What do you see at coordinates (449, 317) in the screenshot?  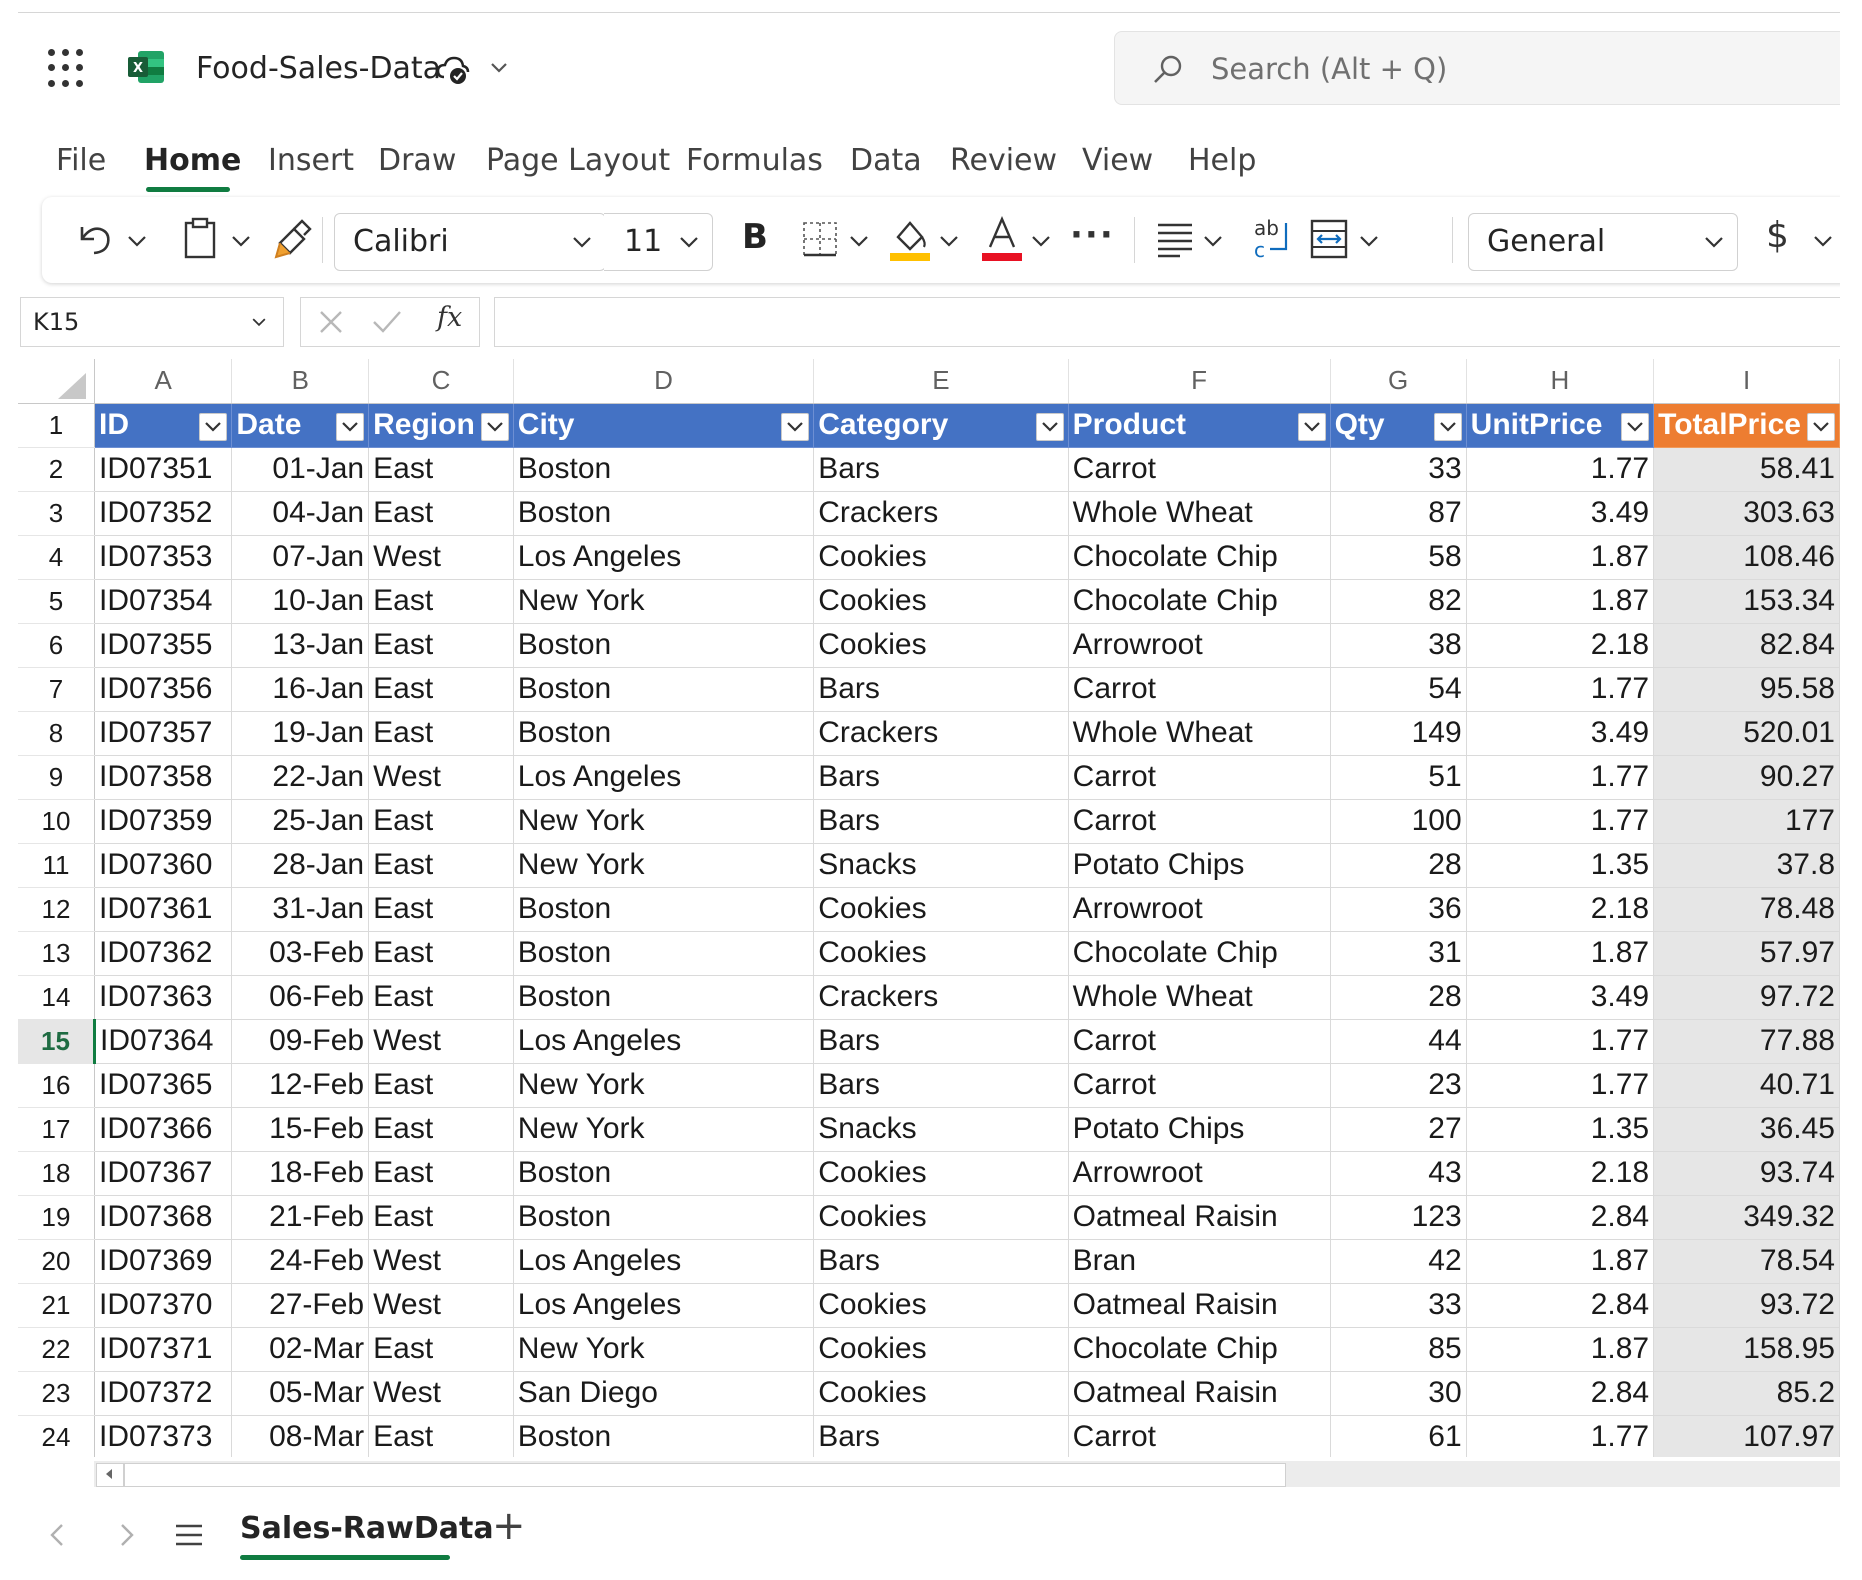 I see `insert-function-button: fx` at bounding box center [449, 317].